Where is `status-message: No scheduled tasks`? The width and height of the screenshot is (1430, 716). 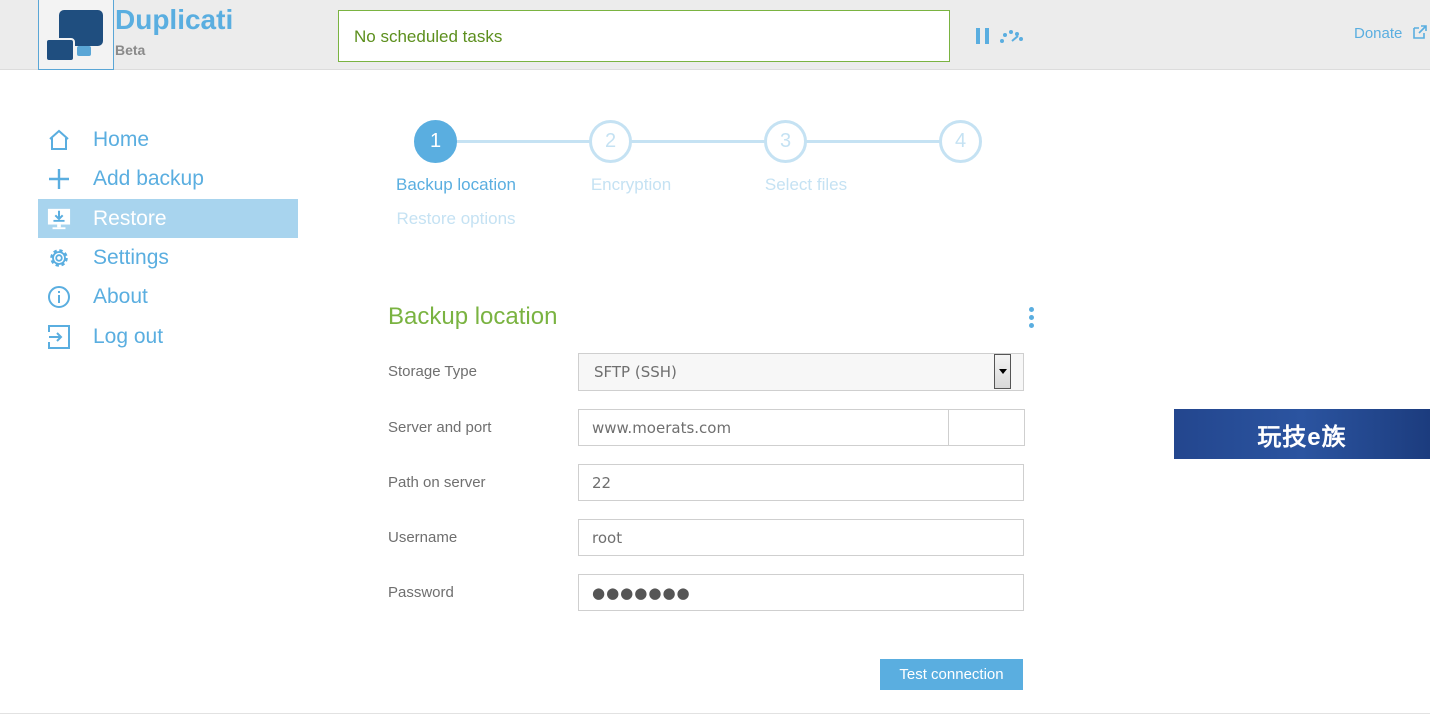
status-message: No scheduled tasks is located at coordinates (644, 36).